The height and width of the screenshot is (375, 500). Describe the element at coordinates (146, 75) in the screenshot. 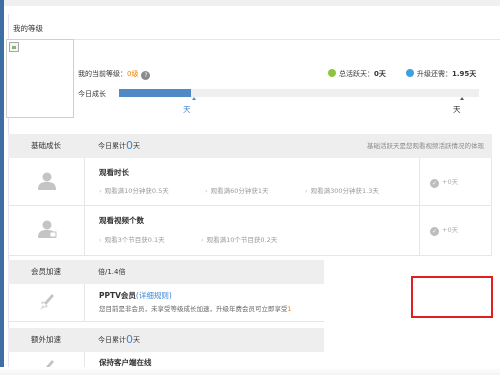

I see `question-circle-icon: ?` at that location.